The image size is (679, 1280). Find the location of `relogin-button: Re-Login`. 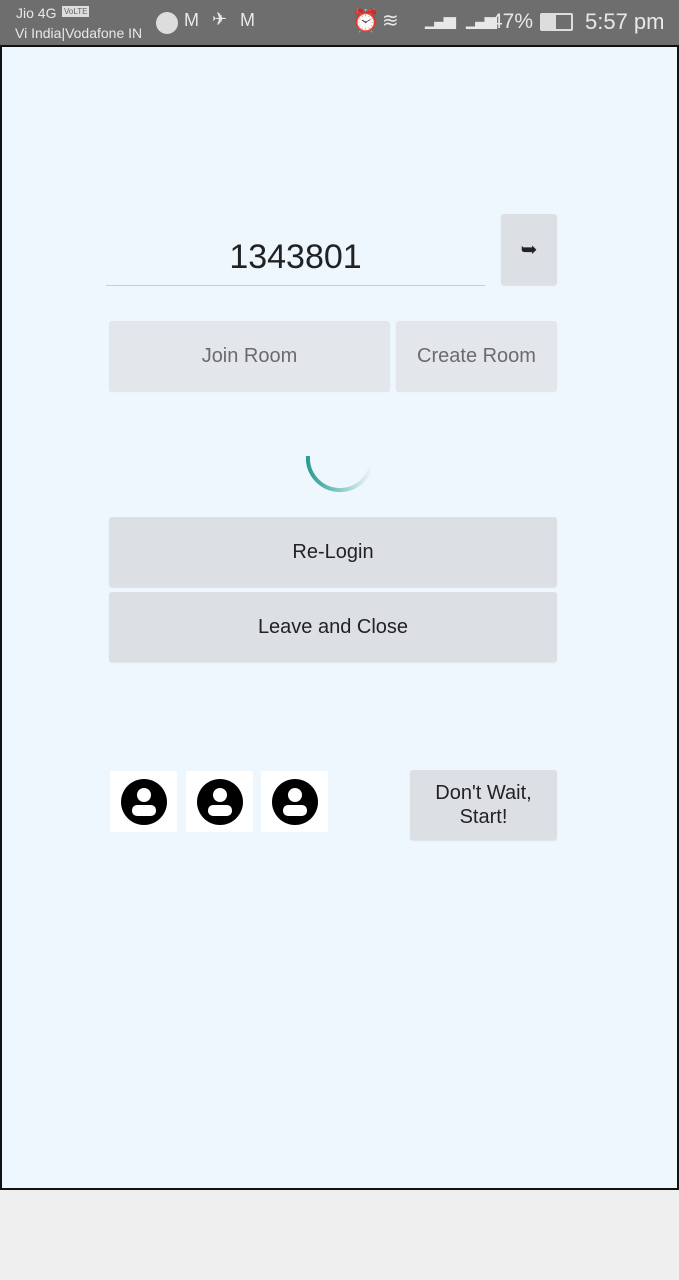

relogin-button: Re-Login is located at coordinates (333, 552).